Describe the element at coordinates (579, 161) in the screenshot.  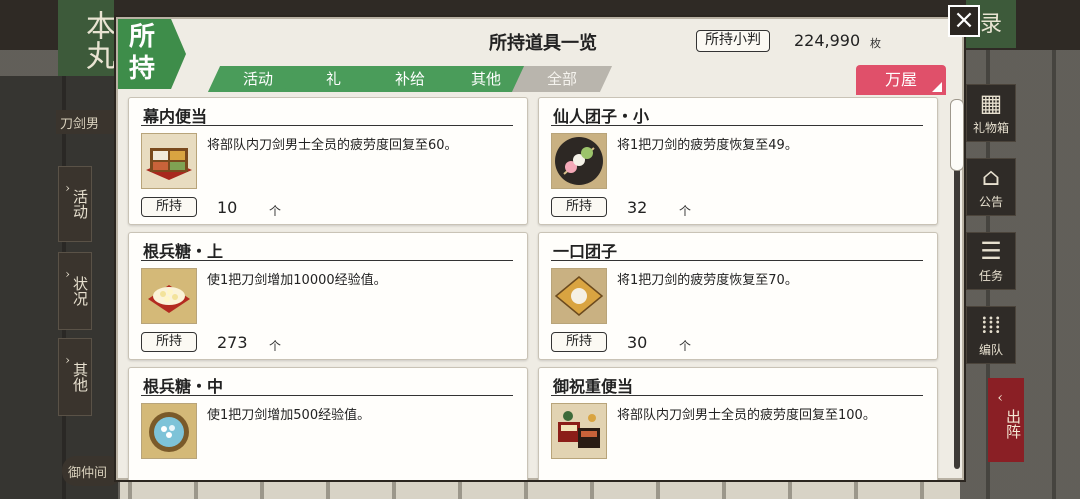
I see `dango-skewer-icon` at that location.